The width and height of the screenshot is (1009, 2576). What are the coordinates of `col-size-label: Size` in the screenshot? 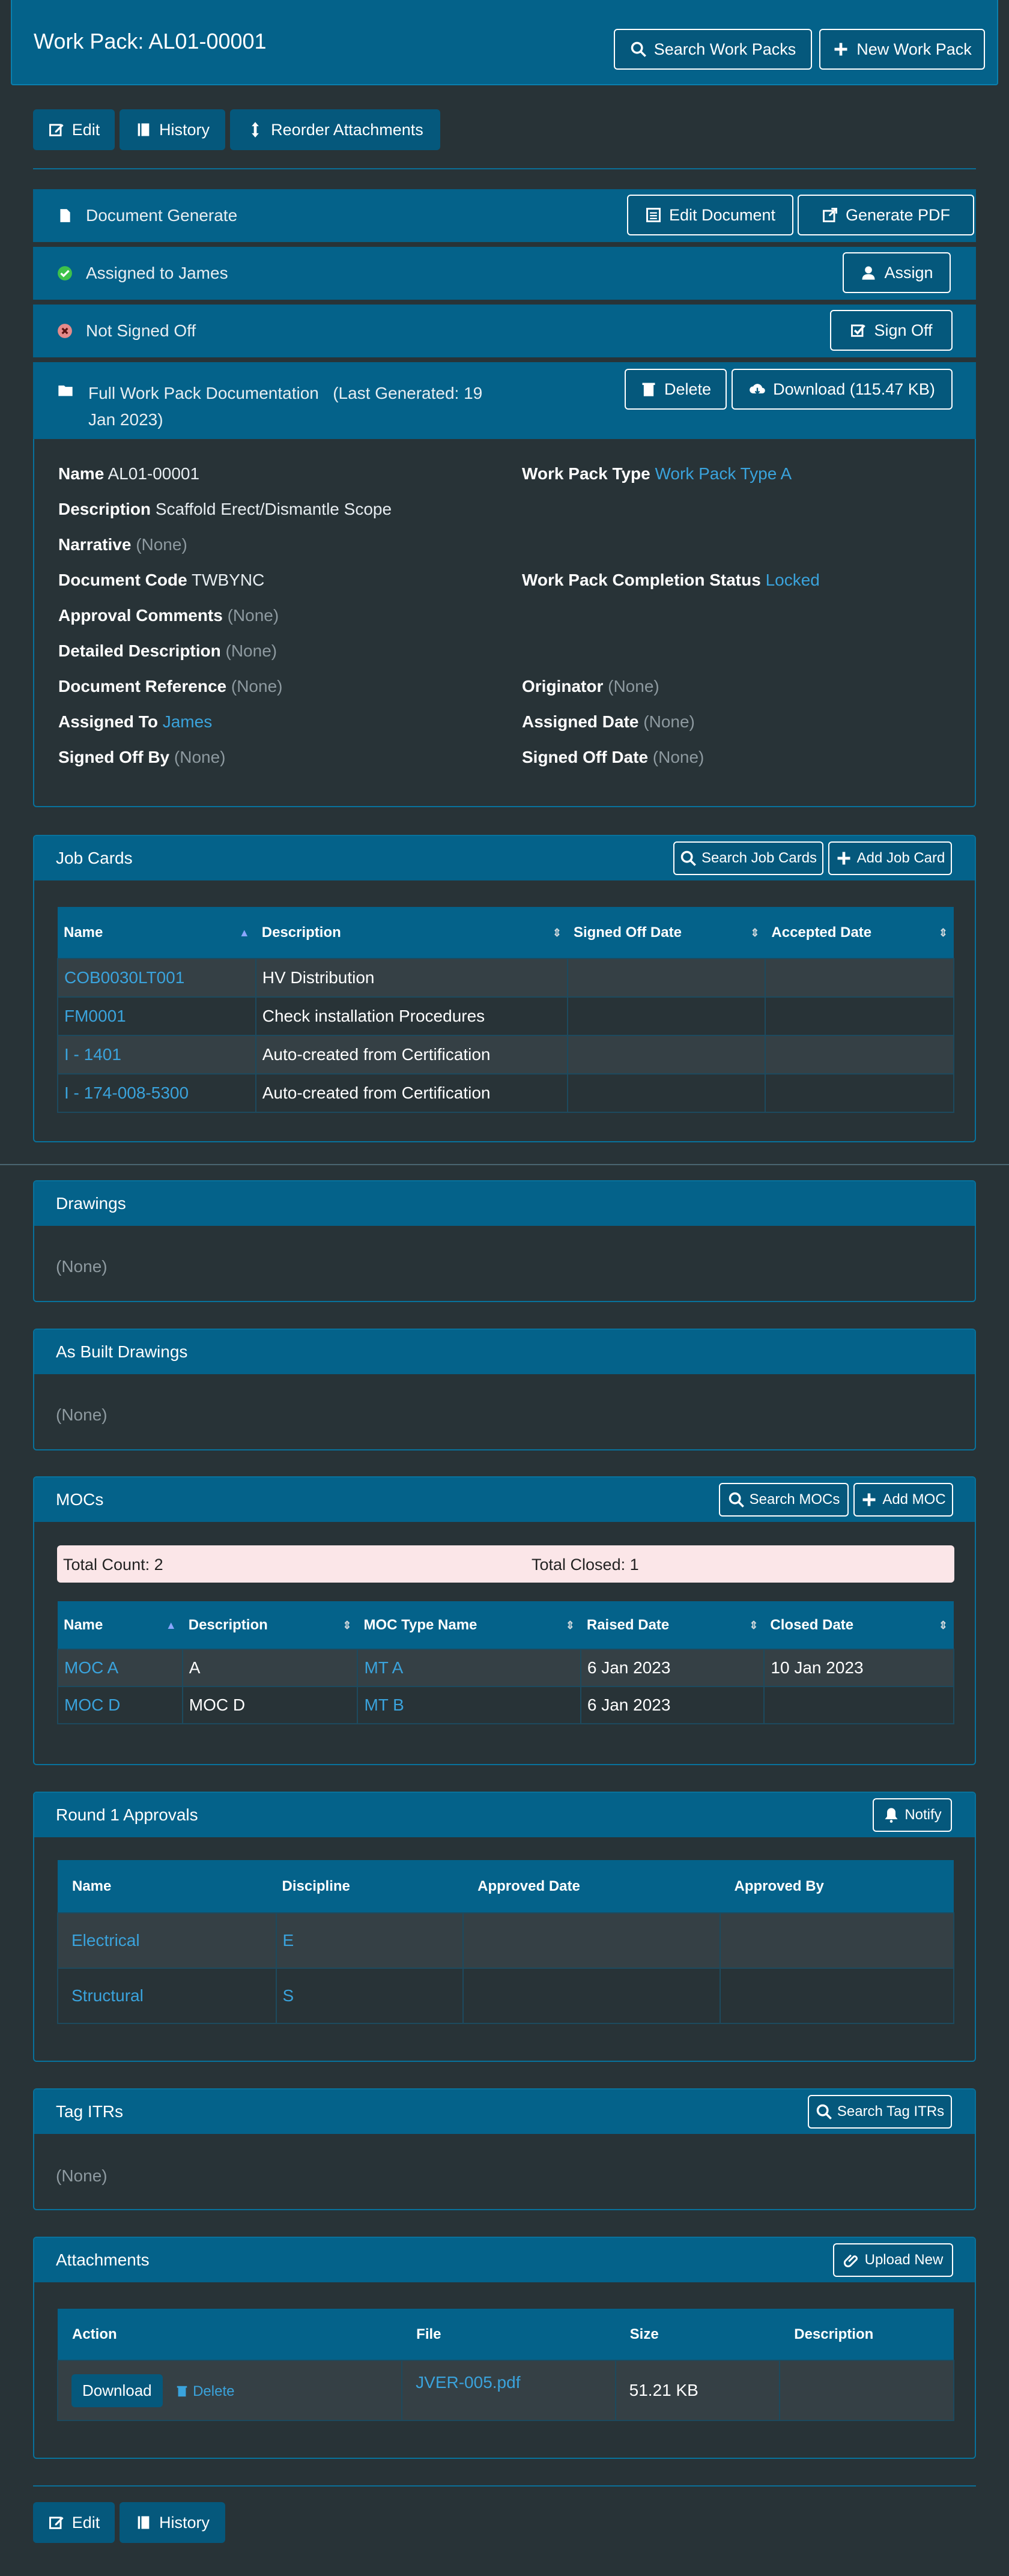 It's located at (644, 2334).